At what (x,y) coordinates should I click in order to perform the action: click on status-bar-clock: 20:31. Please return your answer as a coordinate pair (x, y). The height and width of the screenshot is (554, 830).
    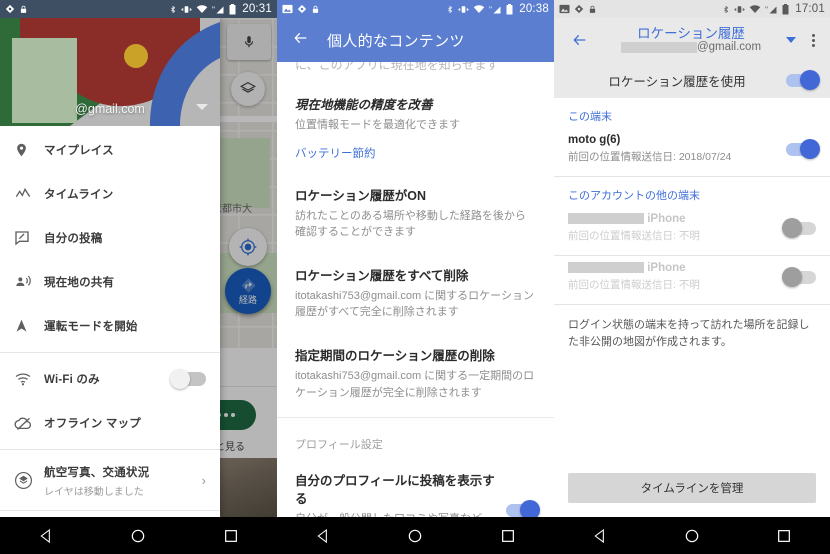
    Looking at the image, I should click on (257, 9).